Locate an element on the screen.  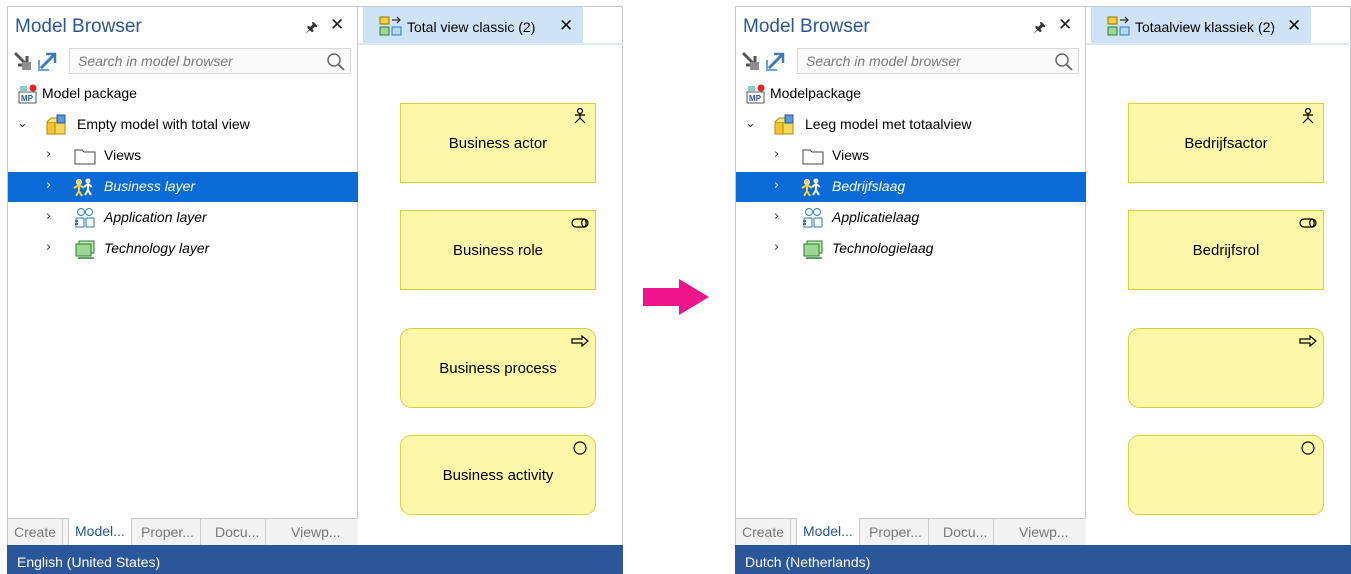
tree-item-model: ⌄ Empty model with total view is located at coordinates (183, 125).